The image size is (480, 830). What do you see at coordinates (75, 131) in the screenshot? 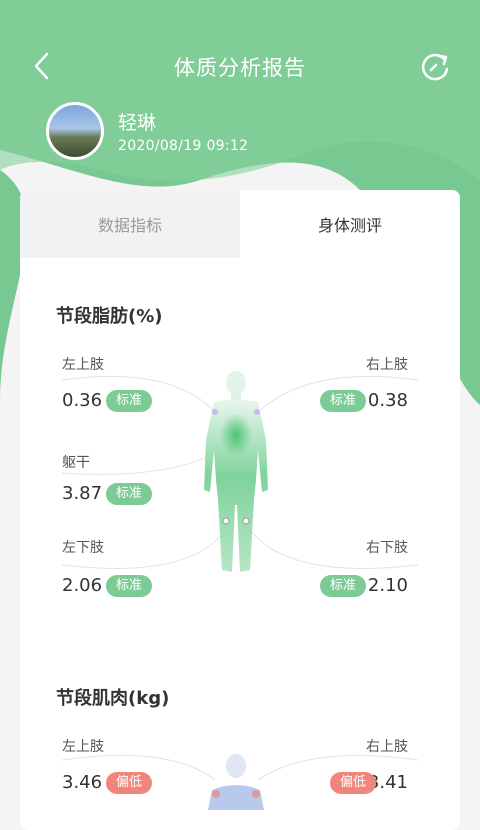
I see `avatar` at bounding box center [75, 131].